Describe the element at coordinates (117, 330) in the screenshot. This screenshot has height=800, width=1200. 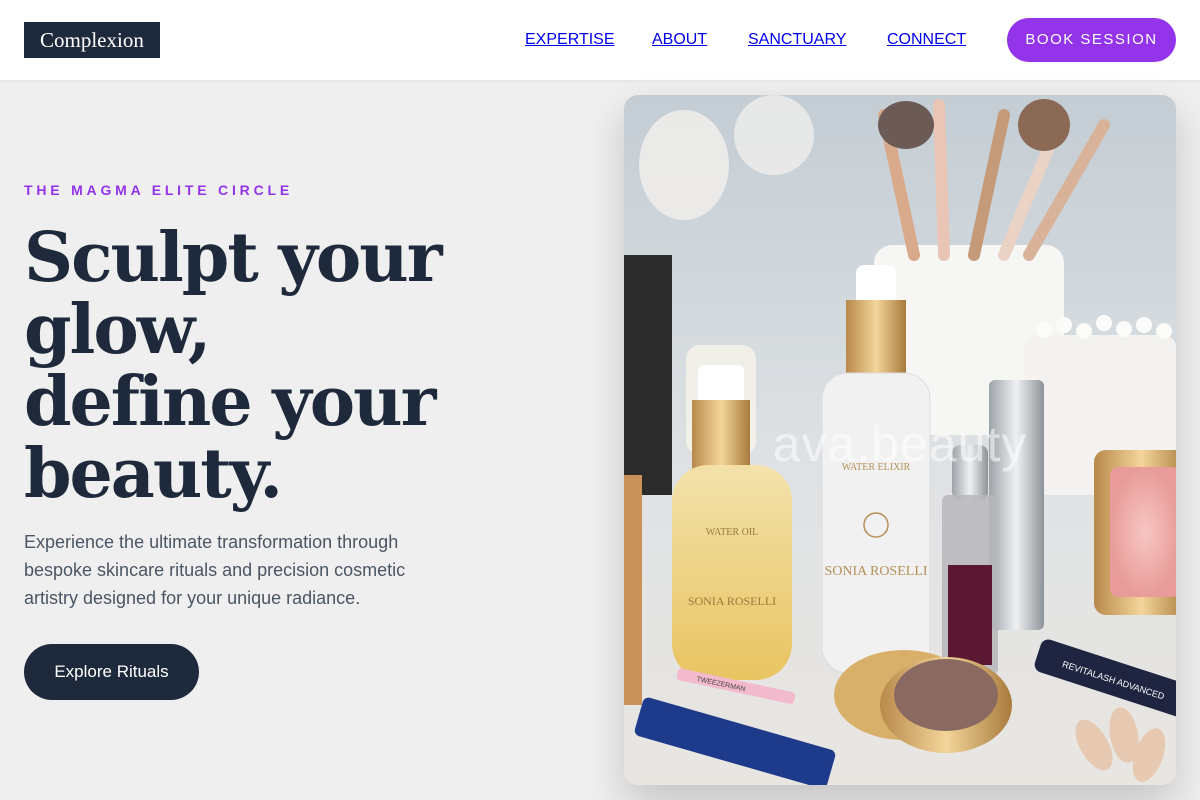
I see `headline-line: glow,` at that location.